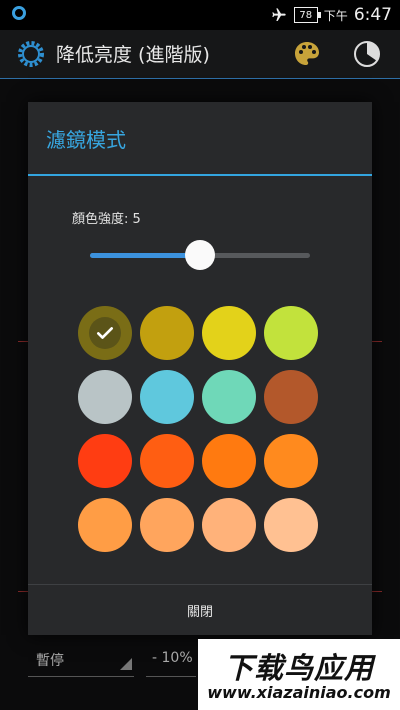 This screenshot has height=710, width=400. I want to click on pause-underline, so click(81, 676).